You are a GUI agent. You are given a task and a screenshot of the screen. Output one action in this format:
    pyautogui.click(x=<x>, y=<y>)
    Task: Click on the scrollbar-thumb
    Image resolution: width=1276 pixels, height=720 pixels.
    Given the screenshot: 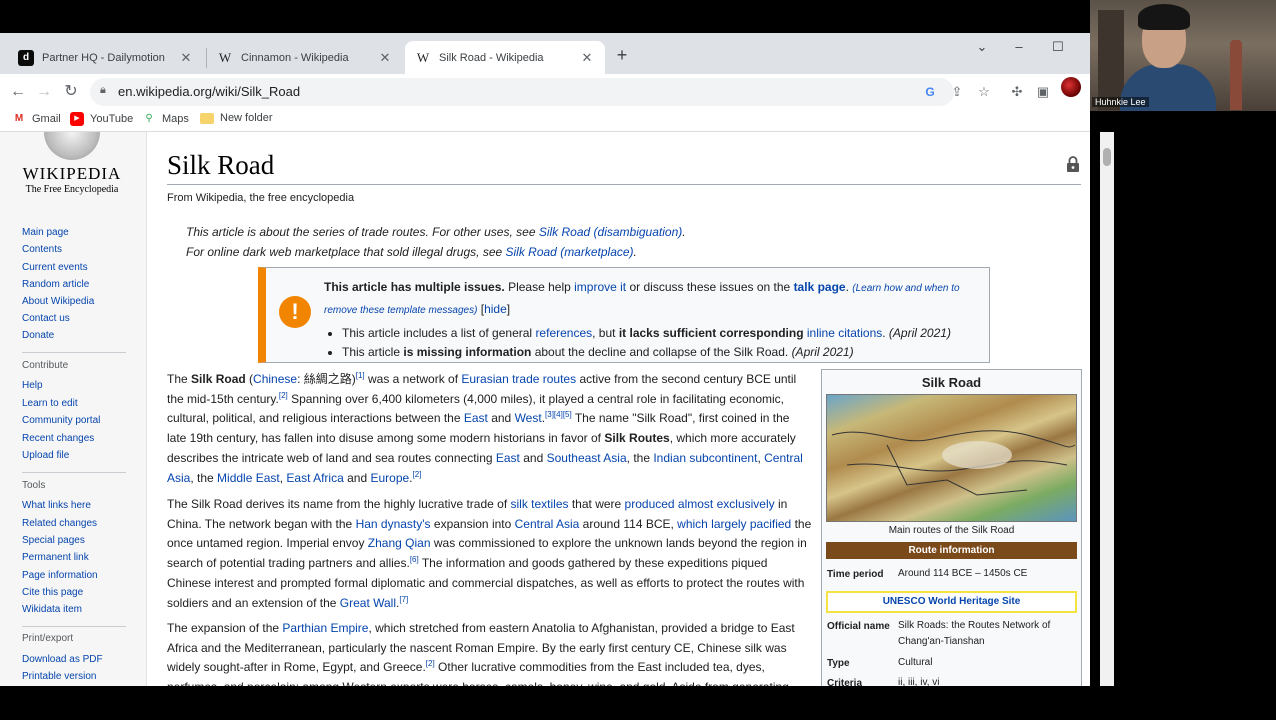 What is the action you would take?
    pyautogui.click(x=1107, y=157)
    